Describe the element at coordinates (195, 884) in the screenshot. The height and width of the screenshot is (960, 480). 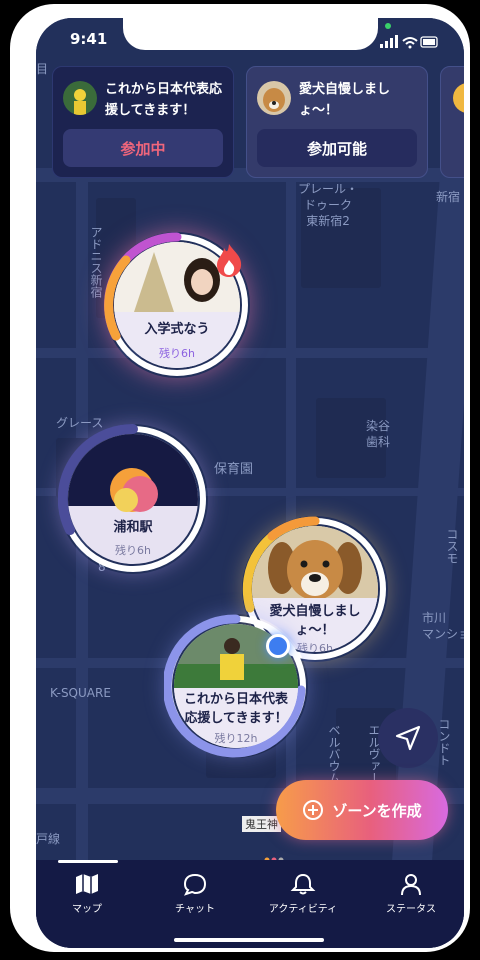
I see `chat-bubble-icon` at that location.